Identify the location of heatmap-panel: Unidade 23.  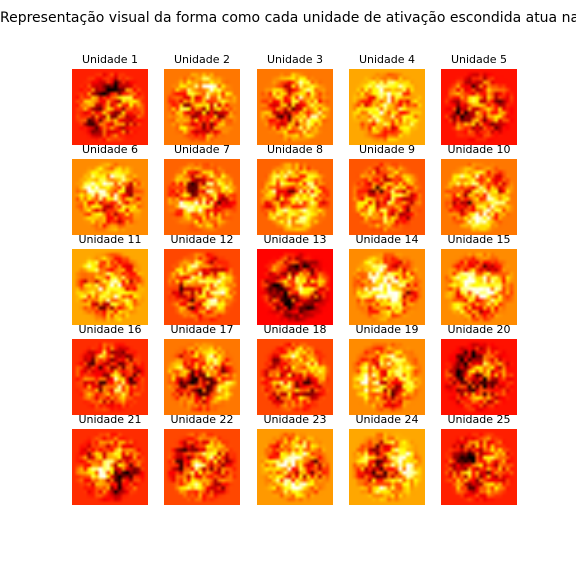
(295, 459).